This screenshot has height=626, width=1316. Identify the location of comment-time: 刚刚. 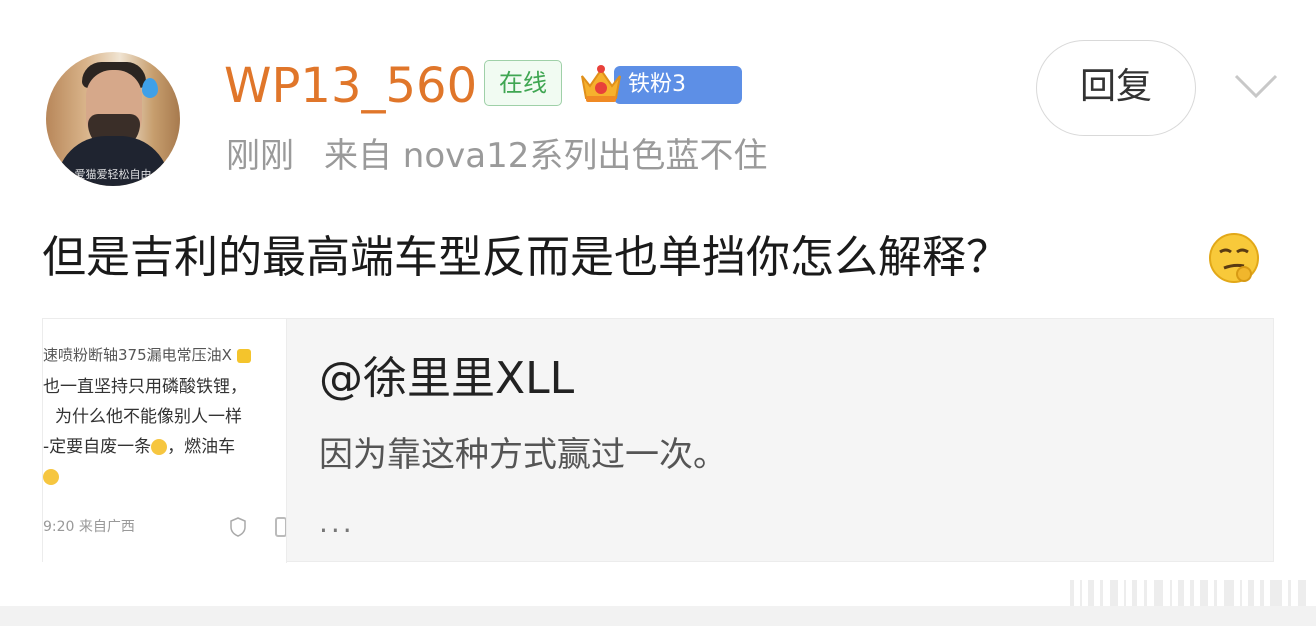
(260, 156).